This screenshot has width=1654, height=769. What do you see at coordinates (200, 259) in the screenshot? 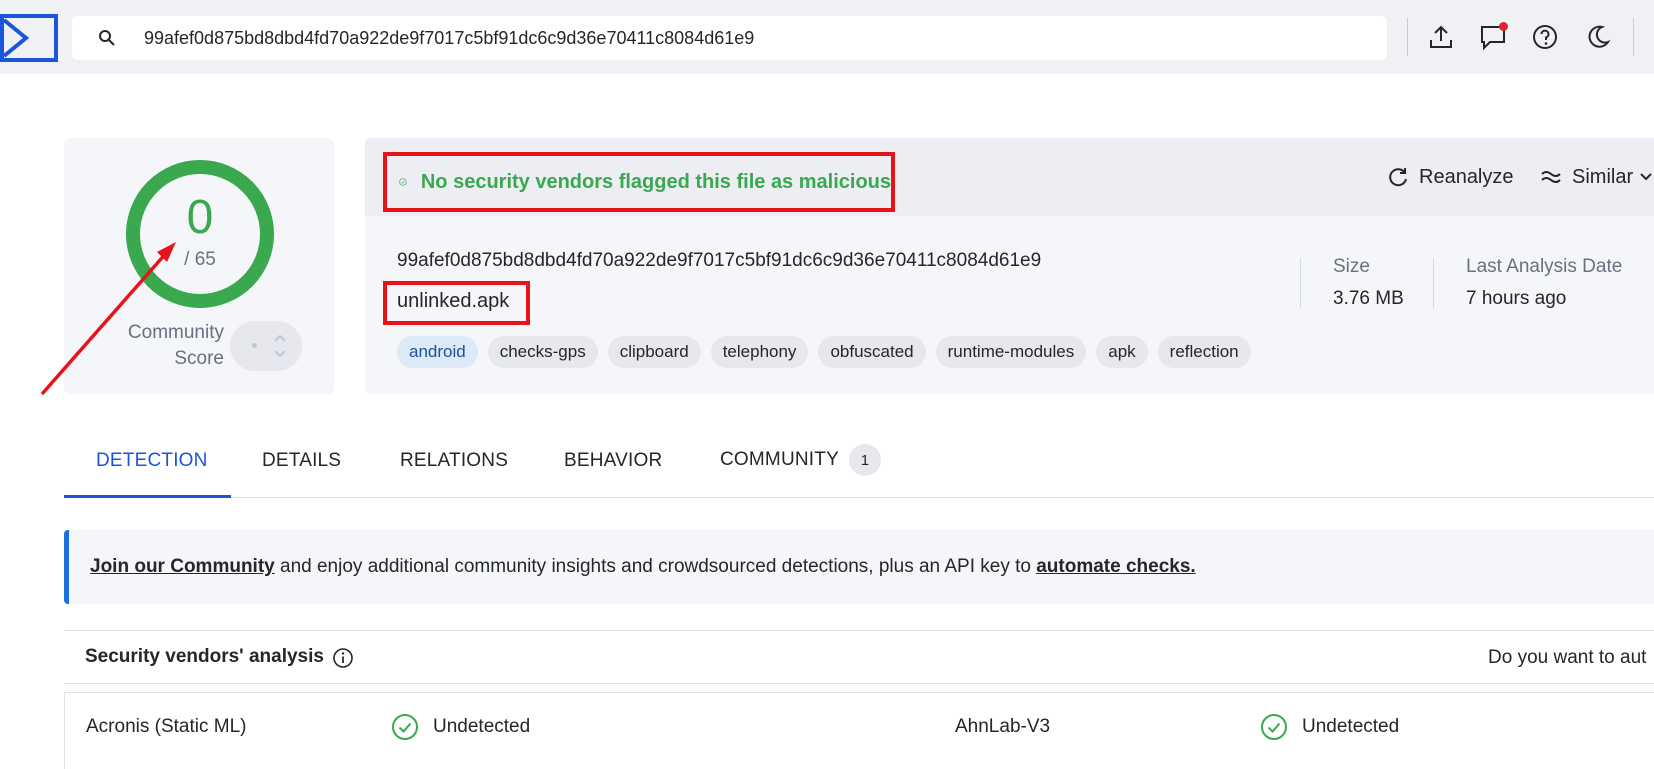
I see `detection-total: / 65` at bounding box center [200, 259].